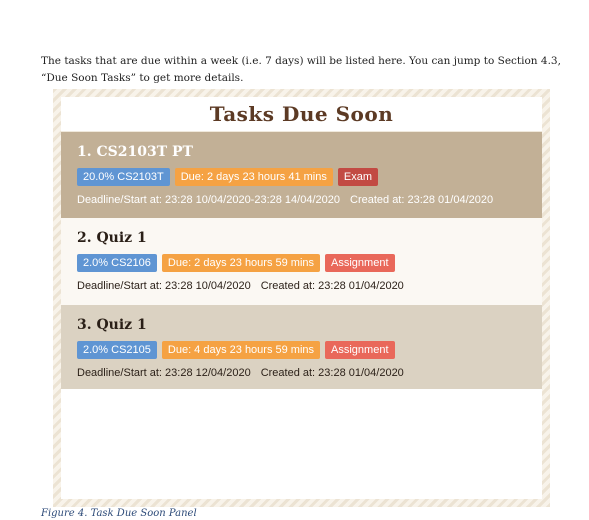 The width and height of the screenshot is (589, 520). Describe the element at coordinates (253, 177) in the screenshot. I see `due-countdown-tag: Due: 2 days 23 hours 41 mins` at that location.